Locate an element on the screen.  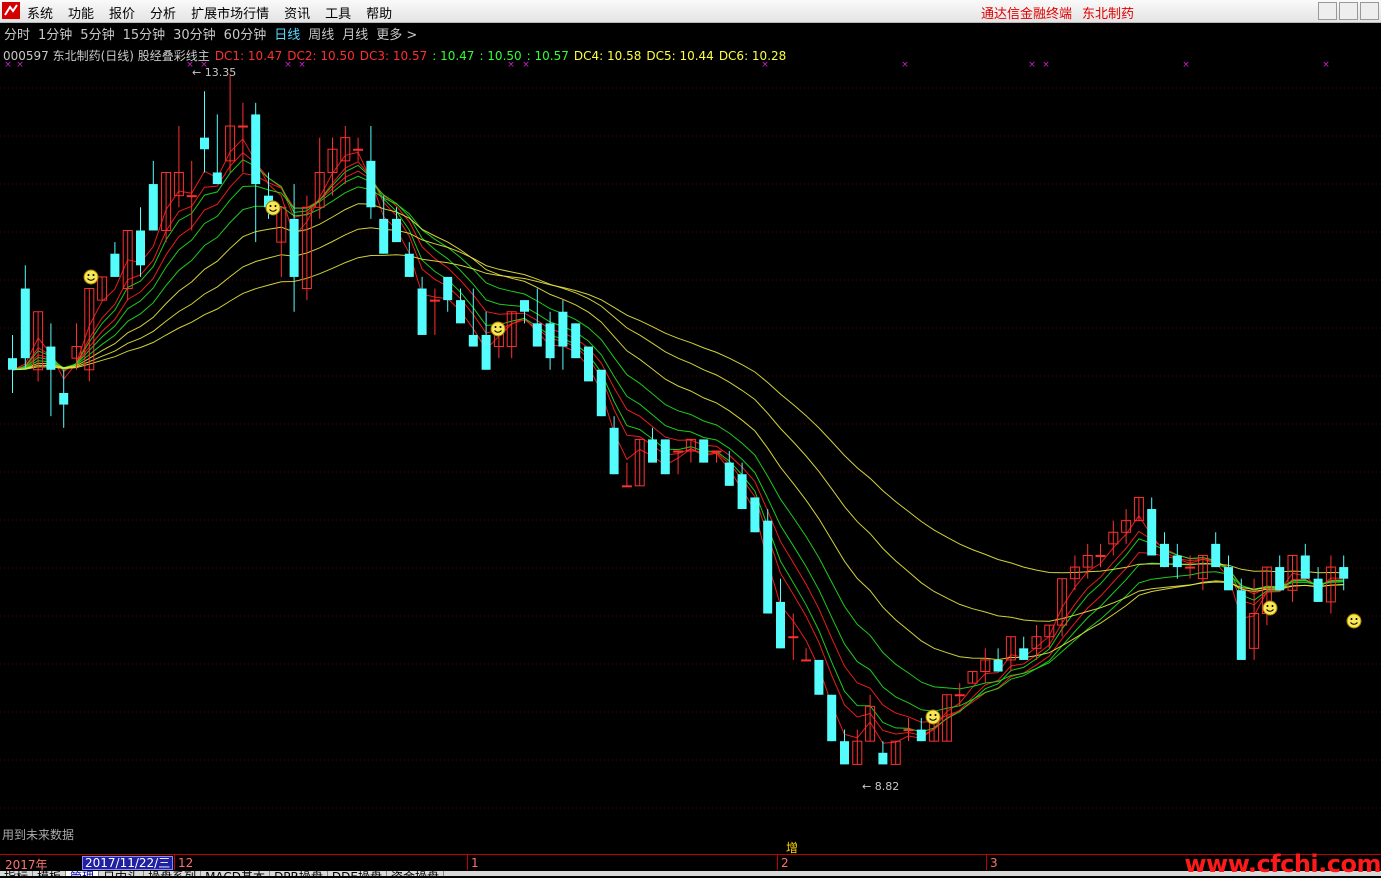
tab-3: 日内头 is located at coordinates (122, 873).